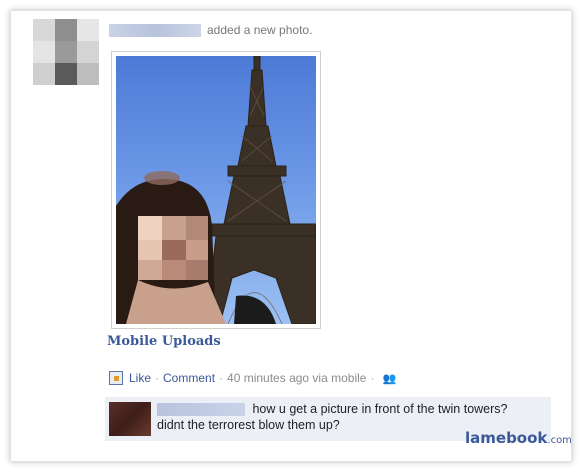  I want to click on commenter-avatar, so click(130, 419).